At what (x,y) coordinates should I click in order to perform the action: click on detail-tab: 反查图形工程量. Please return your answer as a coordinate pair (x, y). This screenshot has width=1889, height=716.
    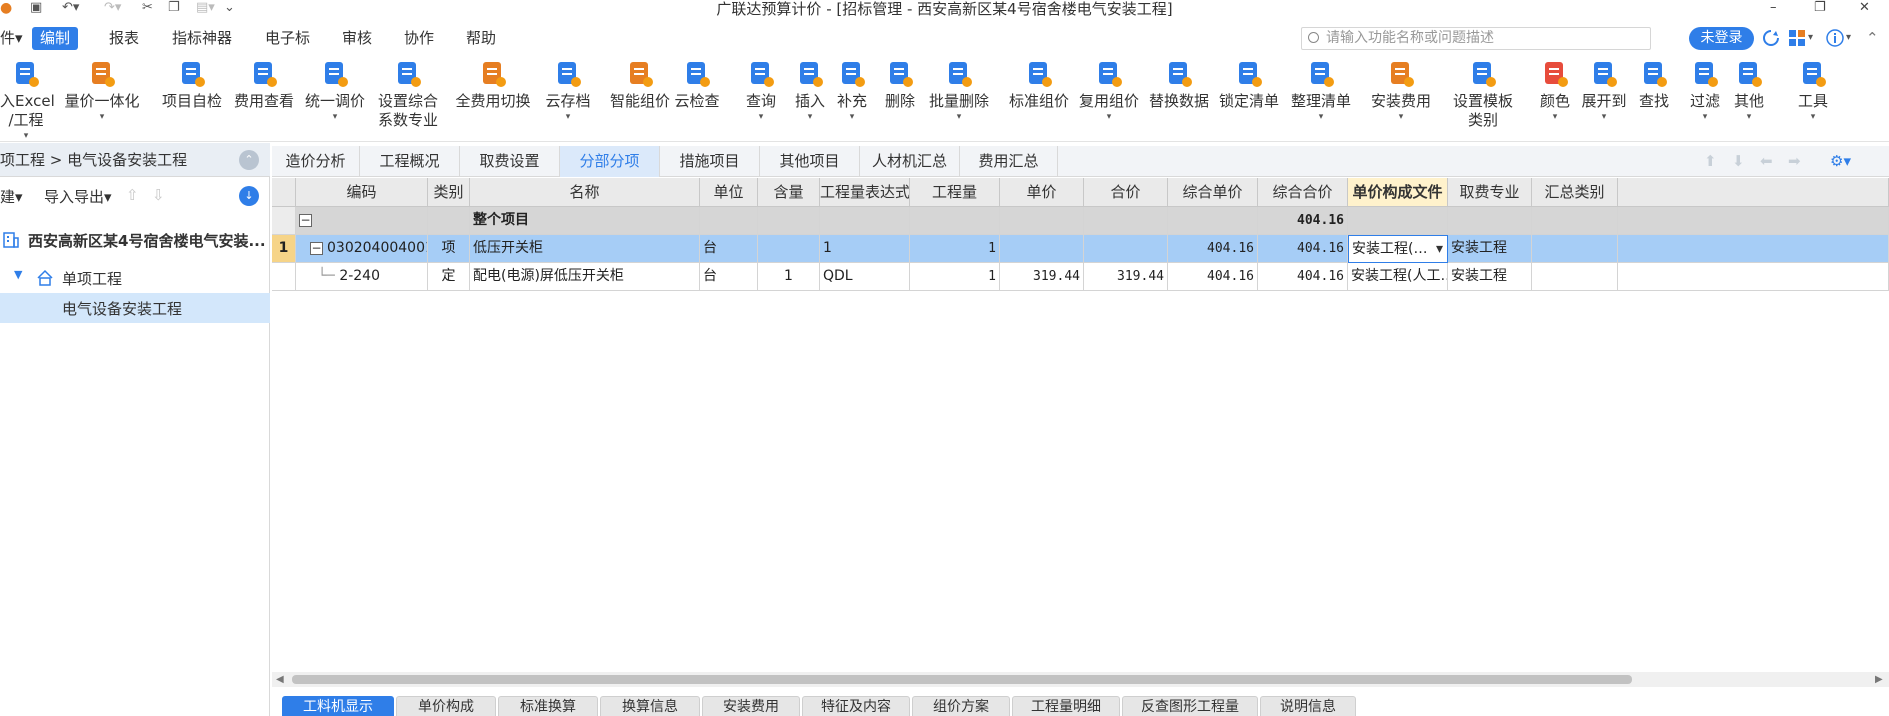
    Looking at the image, I should click on (1190, 706).